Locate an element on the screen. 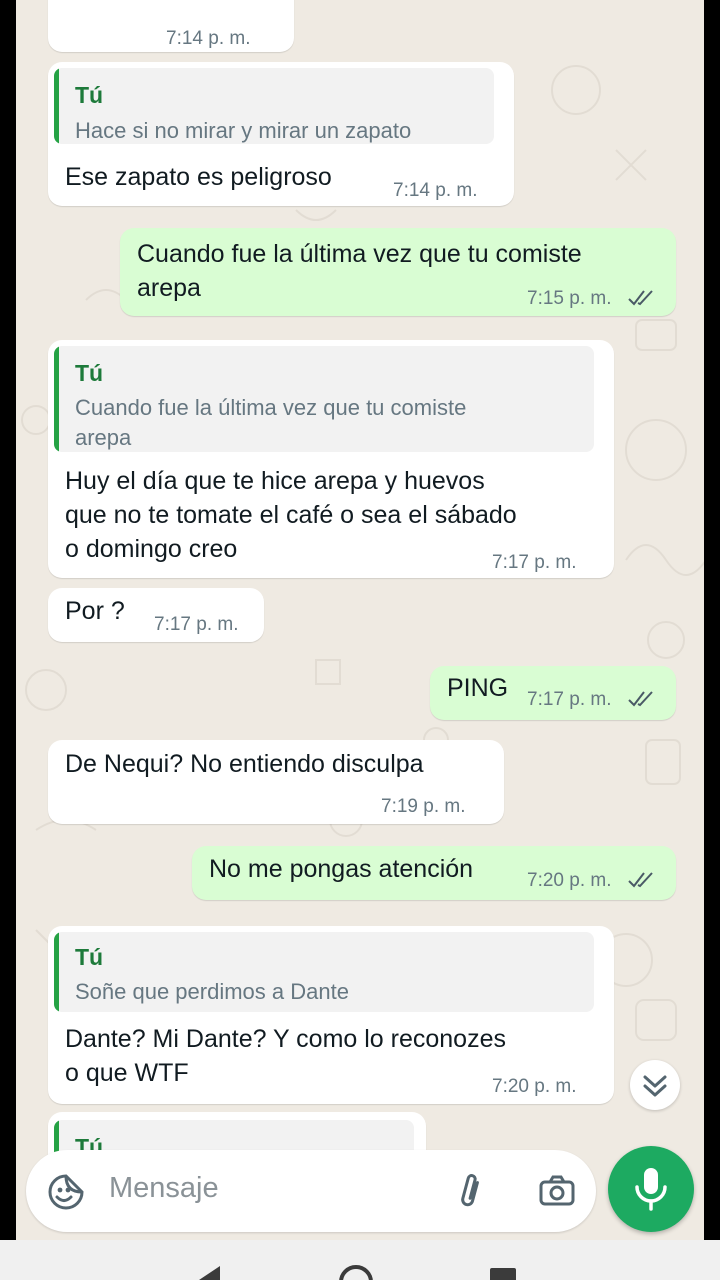 This screenshot has height=1280, width=720. recents-nav-icon is located at coordinates (504, 1272).